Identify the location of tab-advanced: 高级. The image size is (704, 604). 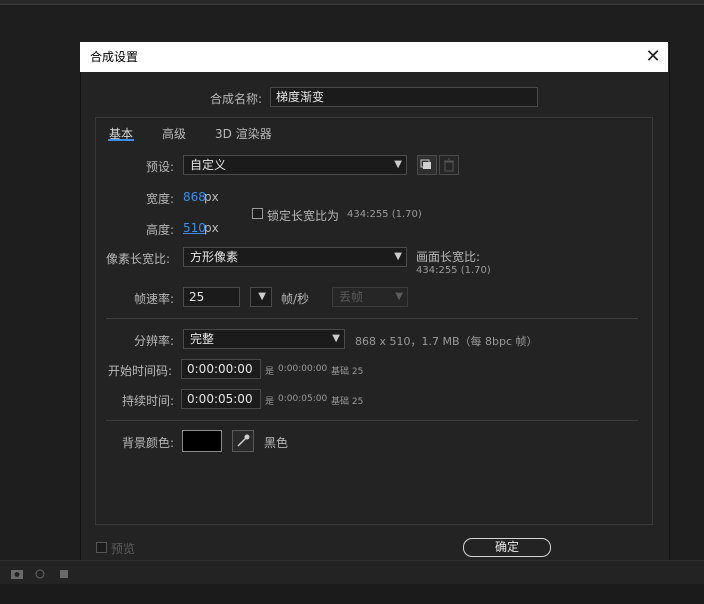
(174, 133).